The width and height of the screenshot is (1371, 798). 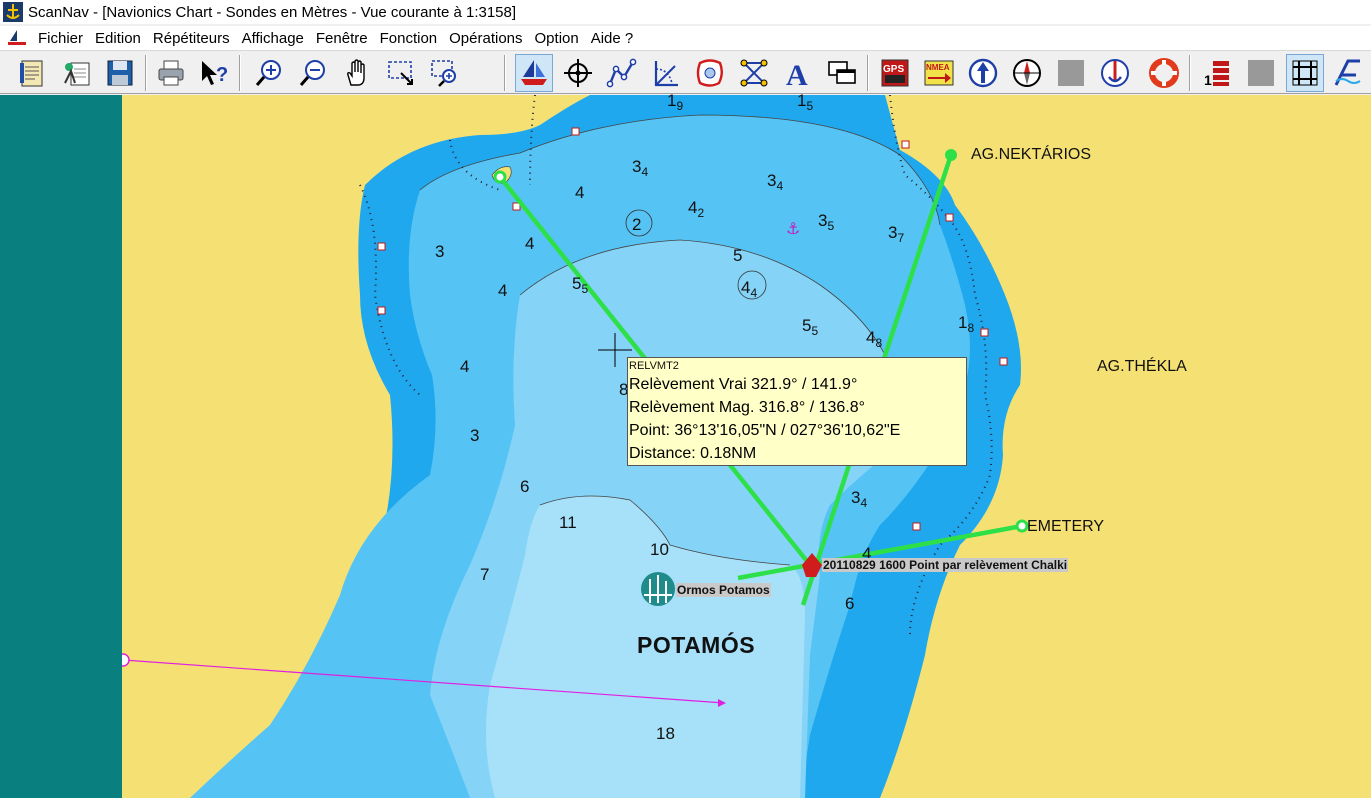 What do you see at coordinates (1217, 73) in the screenshot?
I see `list-button: 1` at bounding box center [1217, 73].